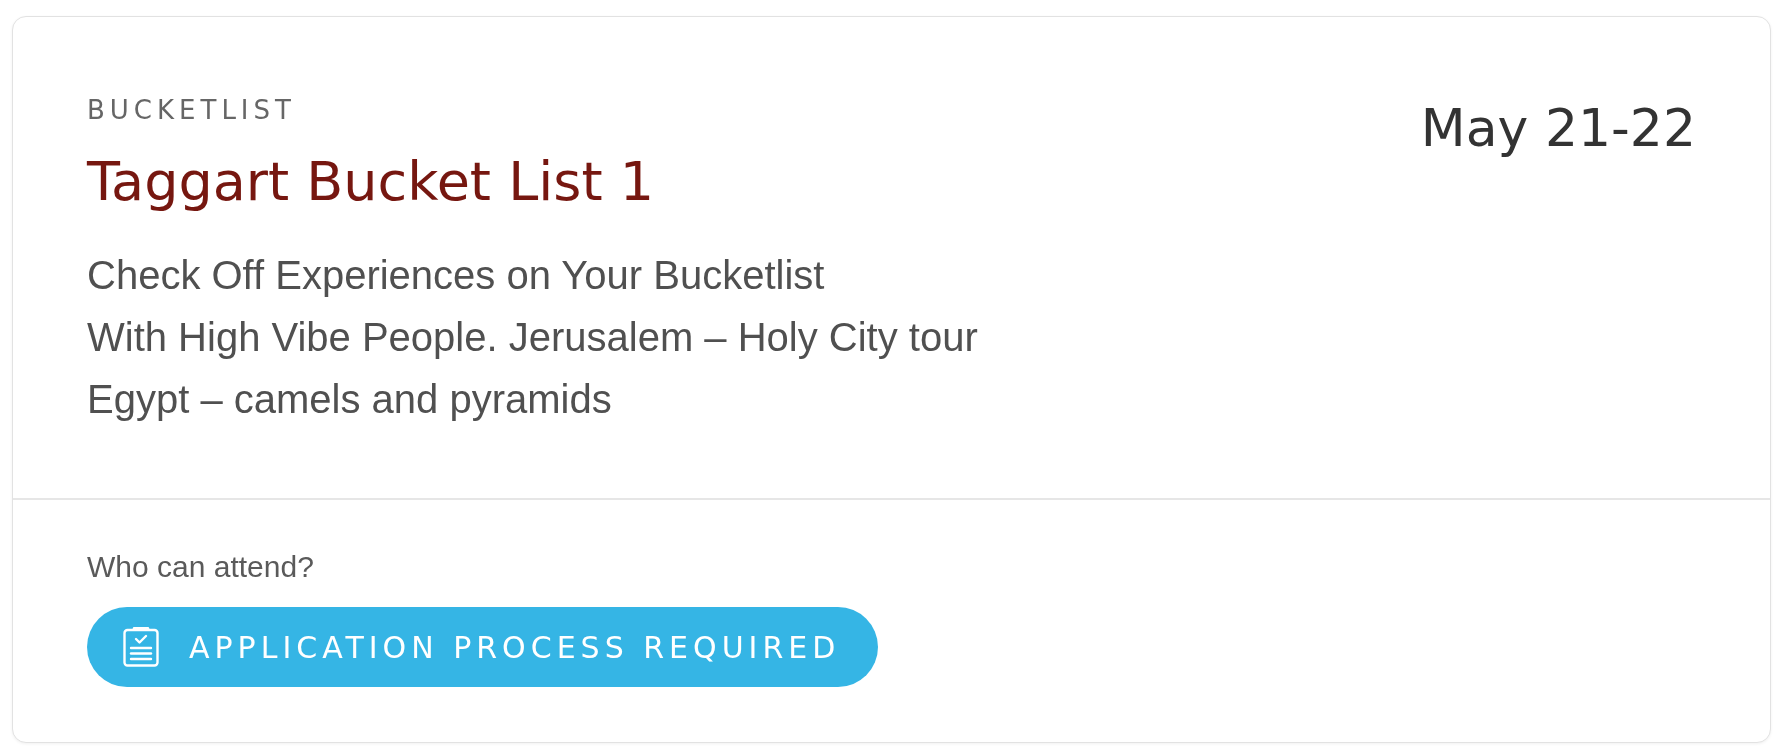  Describe the element at coordinates (532, 337) in the screenshot. I see `event-description: Check Off Experiences on Your Bucketlist With High Vibe People. Jerusalem – Holy City tour Egypt – camels and pyramids` at that location.